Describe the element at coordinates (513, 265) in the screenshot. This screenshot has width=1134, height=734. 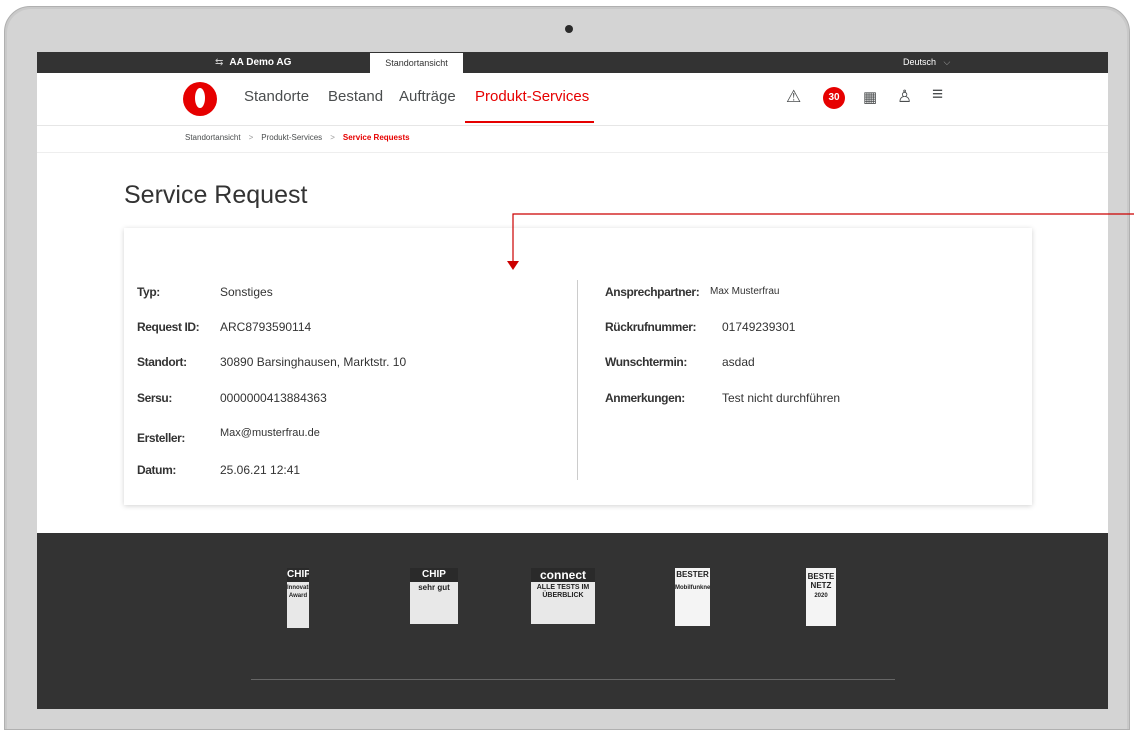
I see `arrow-head` at that location.